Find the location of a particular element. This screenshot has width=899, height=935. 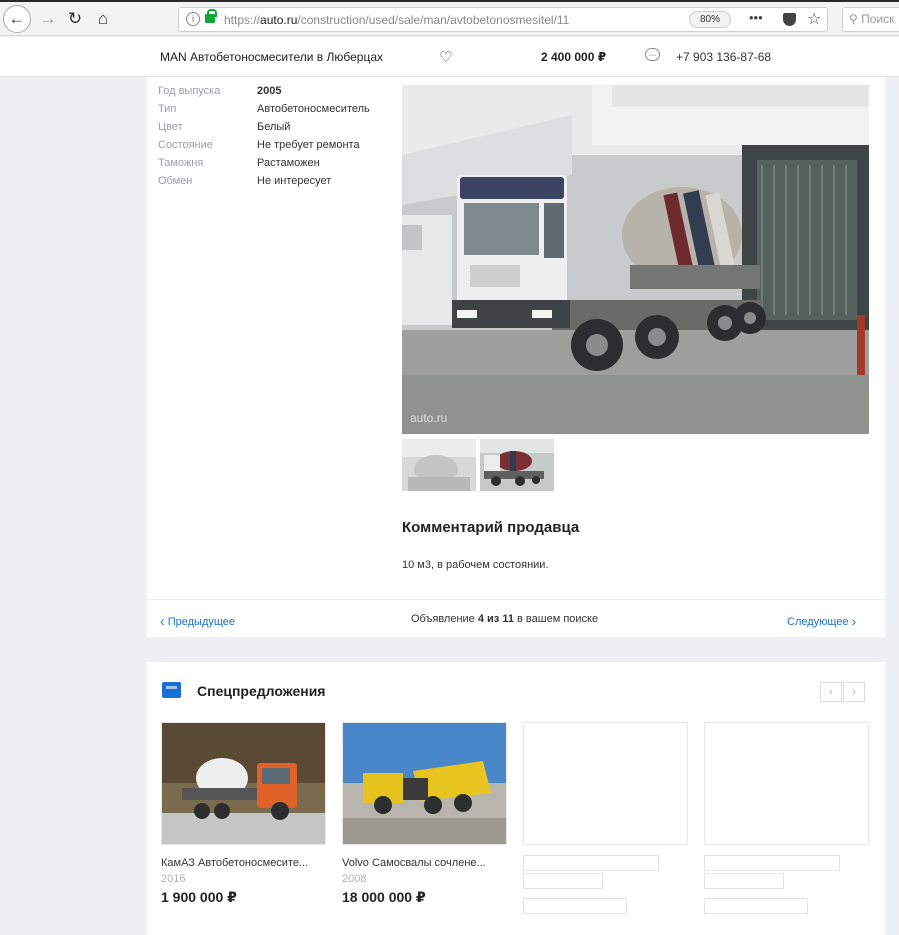

photo-watermark: auto.ru is located at coordinates (429, 418).